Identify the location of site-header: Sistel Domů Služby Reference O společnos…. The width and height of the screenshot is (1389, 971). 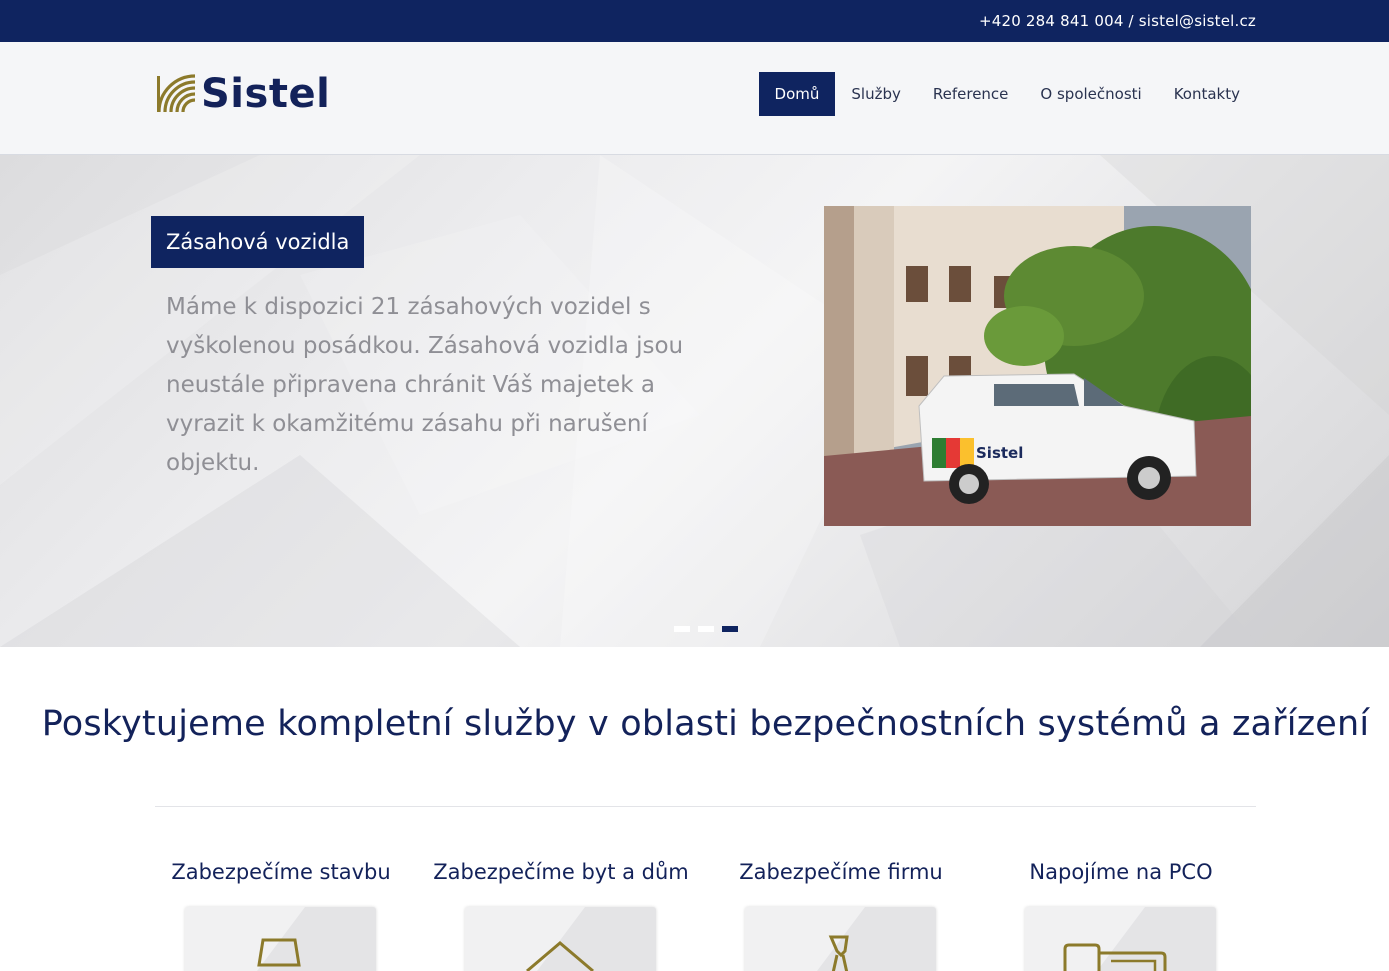
(694, 98).